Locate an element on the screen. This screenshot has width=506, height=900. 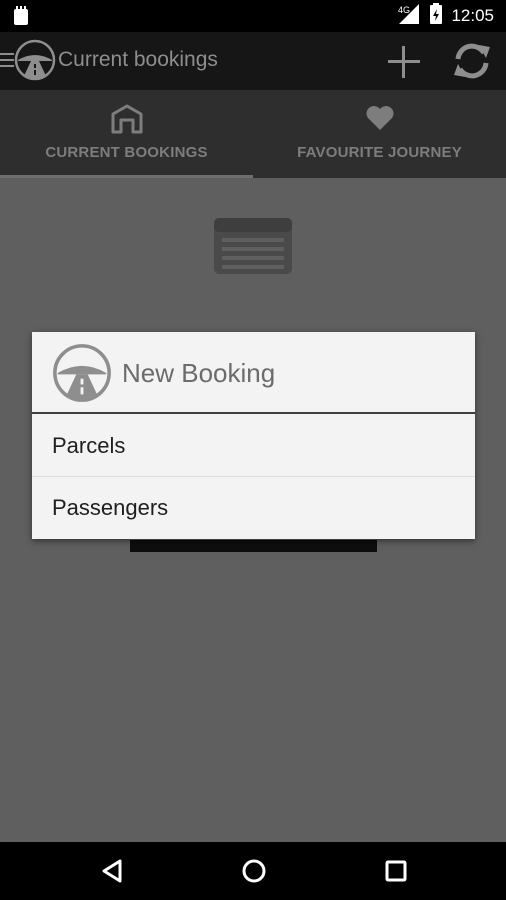
refresh-button is located at coordinates (472, 61).